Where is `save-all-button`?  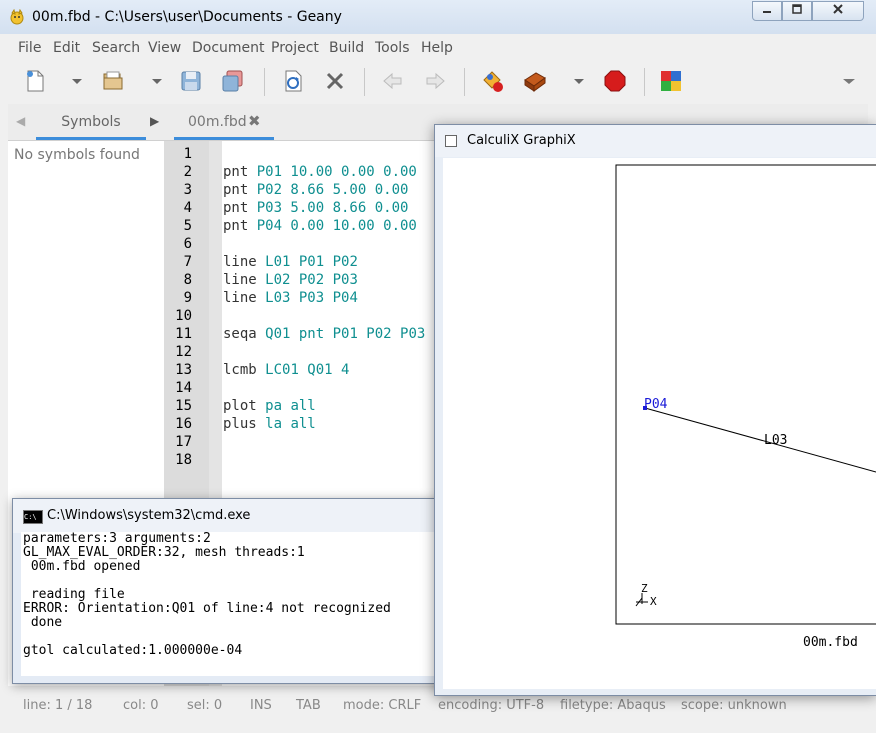
save-all-button is located at coordinates (233, 81).